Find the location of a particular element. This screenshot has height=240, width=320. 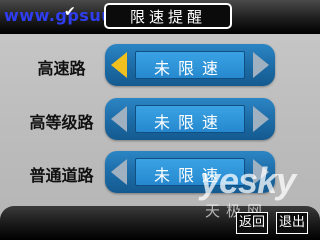

row-label-highway: 高速路 is located at coordinates (61, 68).